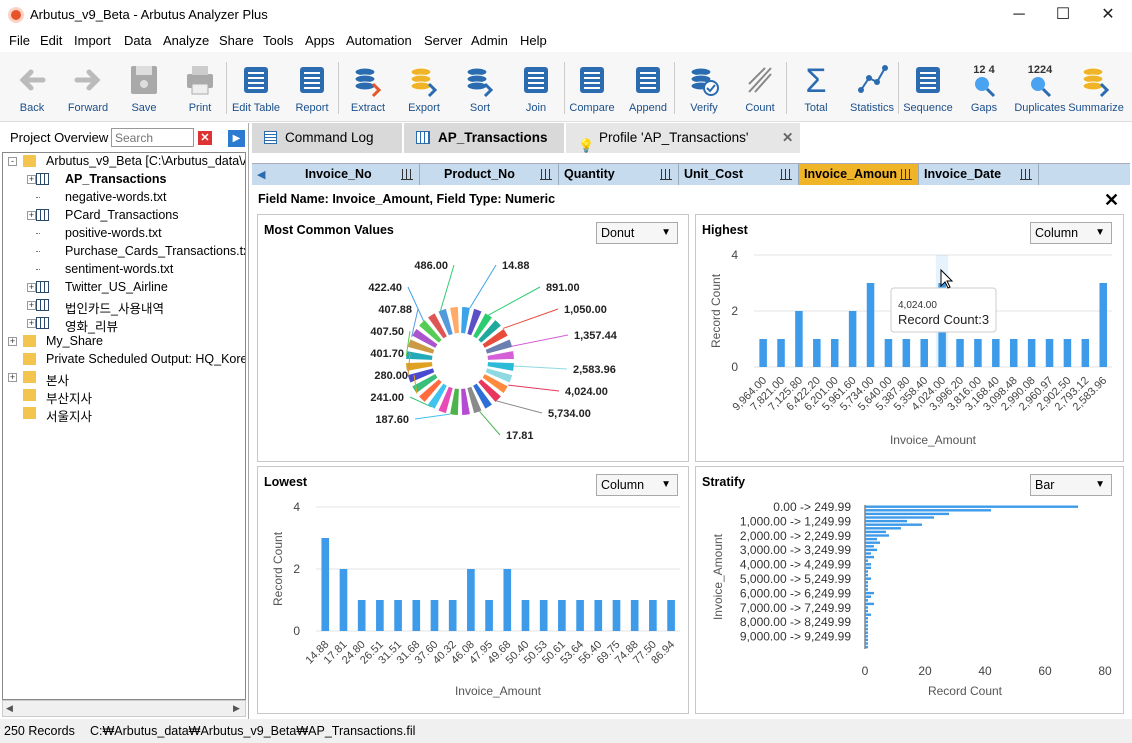 This screenshot has width=1132, height=743. What do you see at coordinates (205, 138) in the screenshot?
I see `clear-search-icon: ✕` at bounding box center [205, 138].